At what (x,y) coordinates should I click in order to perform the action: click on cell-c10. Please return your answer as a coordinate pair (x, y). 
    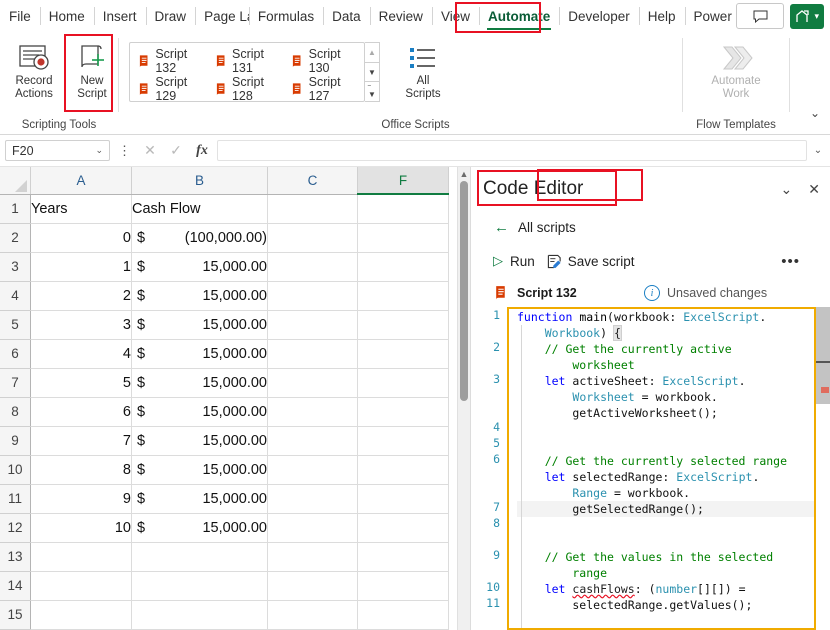
    Looking at the image, I should click on (312, 470).